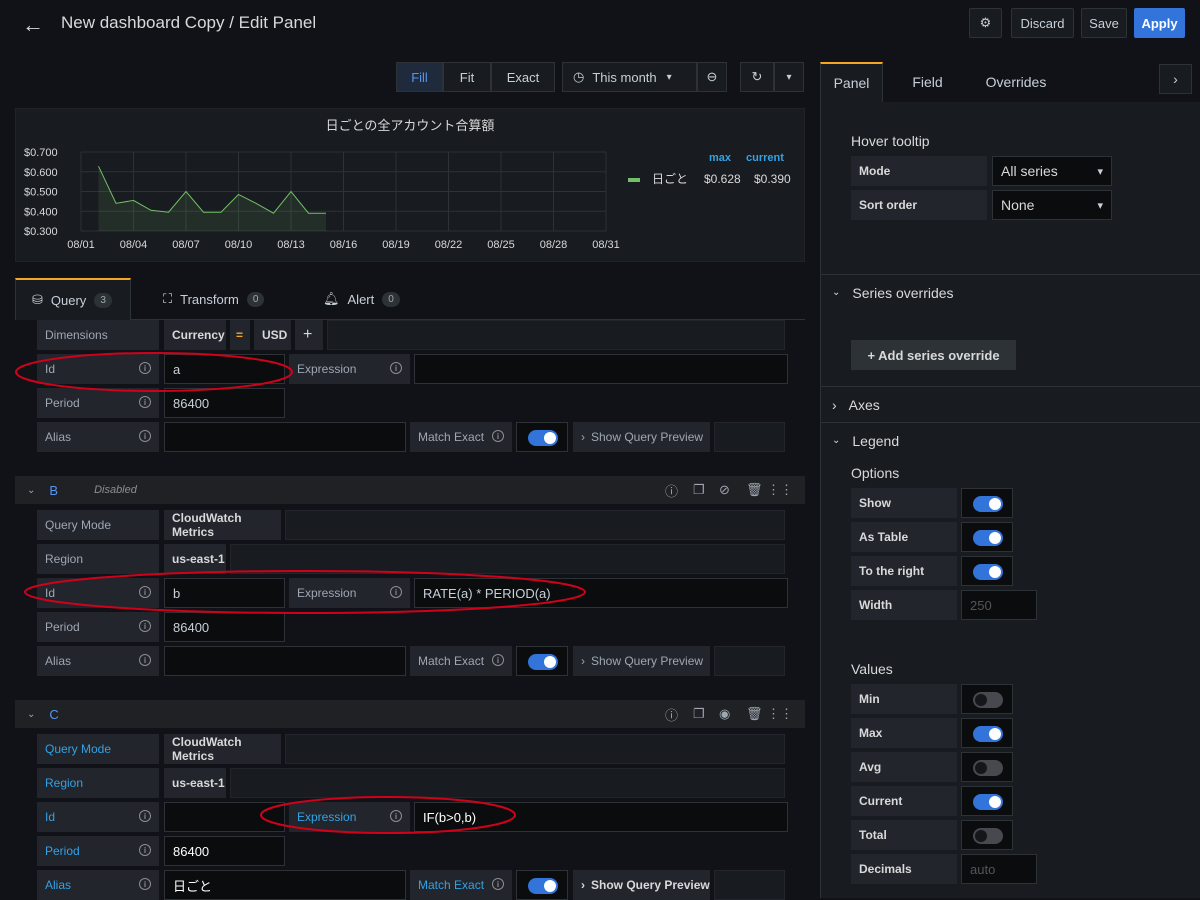 This screenshot has height=900, width=1200. Describe the element at coordinates (1159, 23) in the screenshot. I see `apply-button: Apply` at that location.